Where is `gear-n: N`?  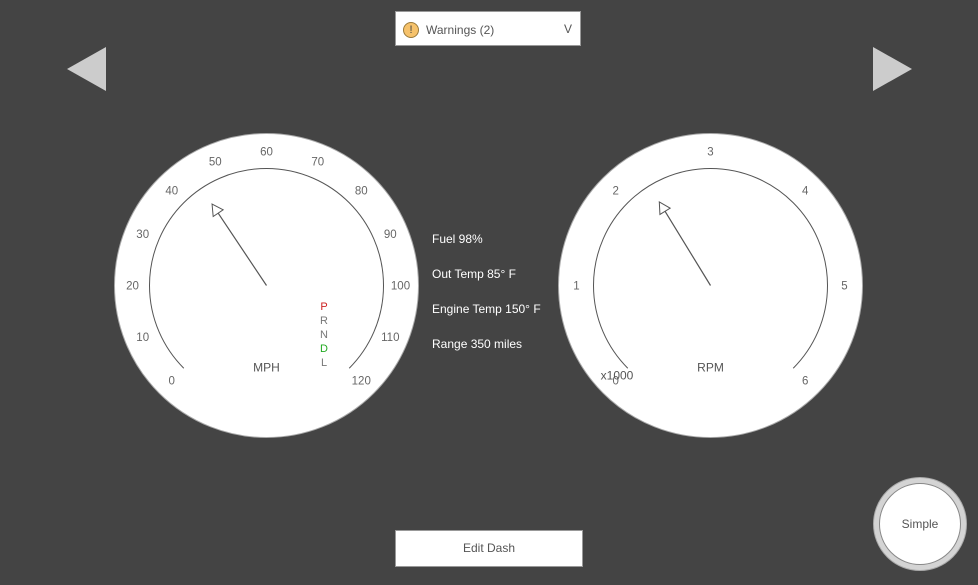 gear-n: N is located at coordinates (324, 335).